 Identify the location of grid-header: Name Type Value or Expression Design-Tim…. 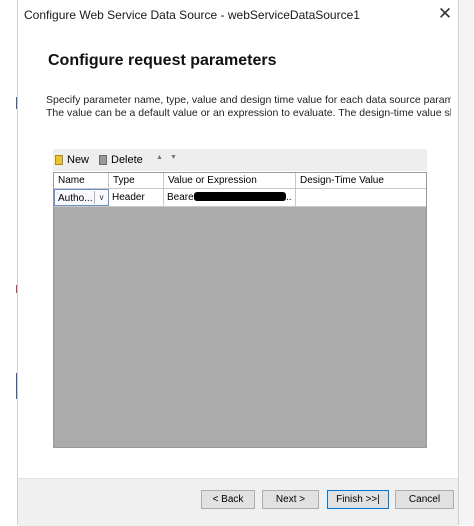
(240, 181).